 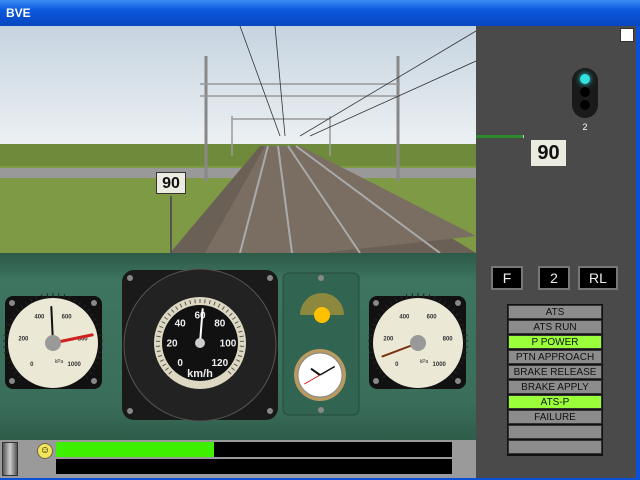 I want to click on indicator-lamp: P POWER, so click(x=555, y=342).